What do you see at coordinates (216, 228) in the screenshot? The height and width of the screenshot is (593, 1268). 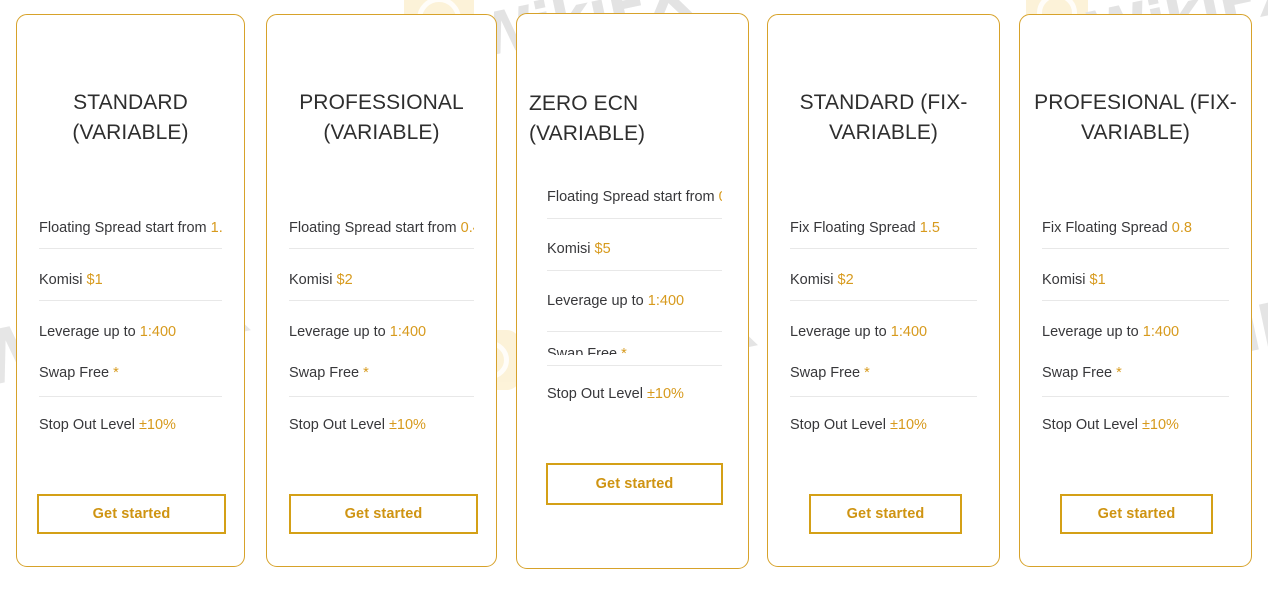 I see `pricing-feature-value: 1.2` at bounding box center [216, 228].